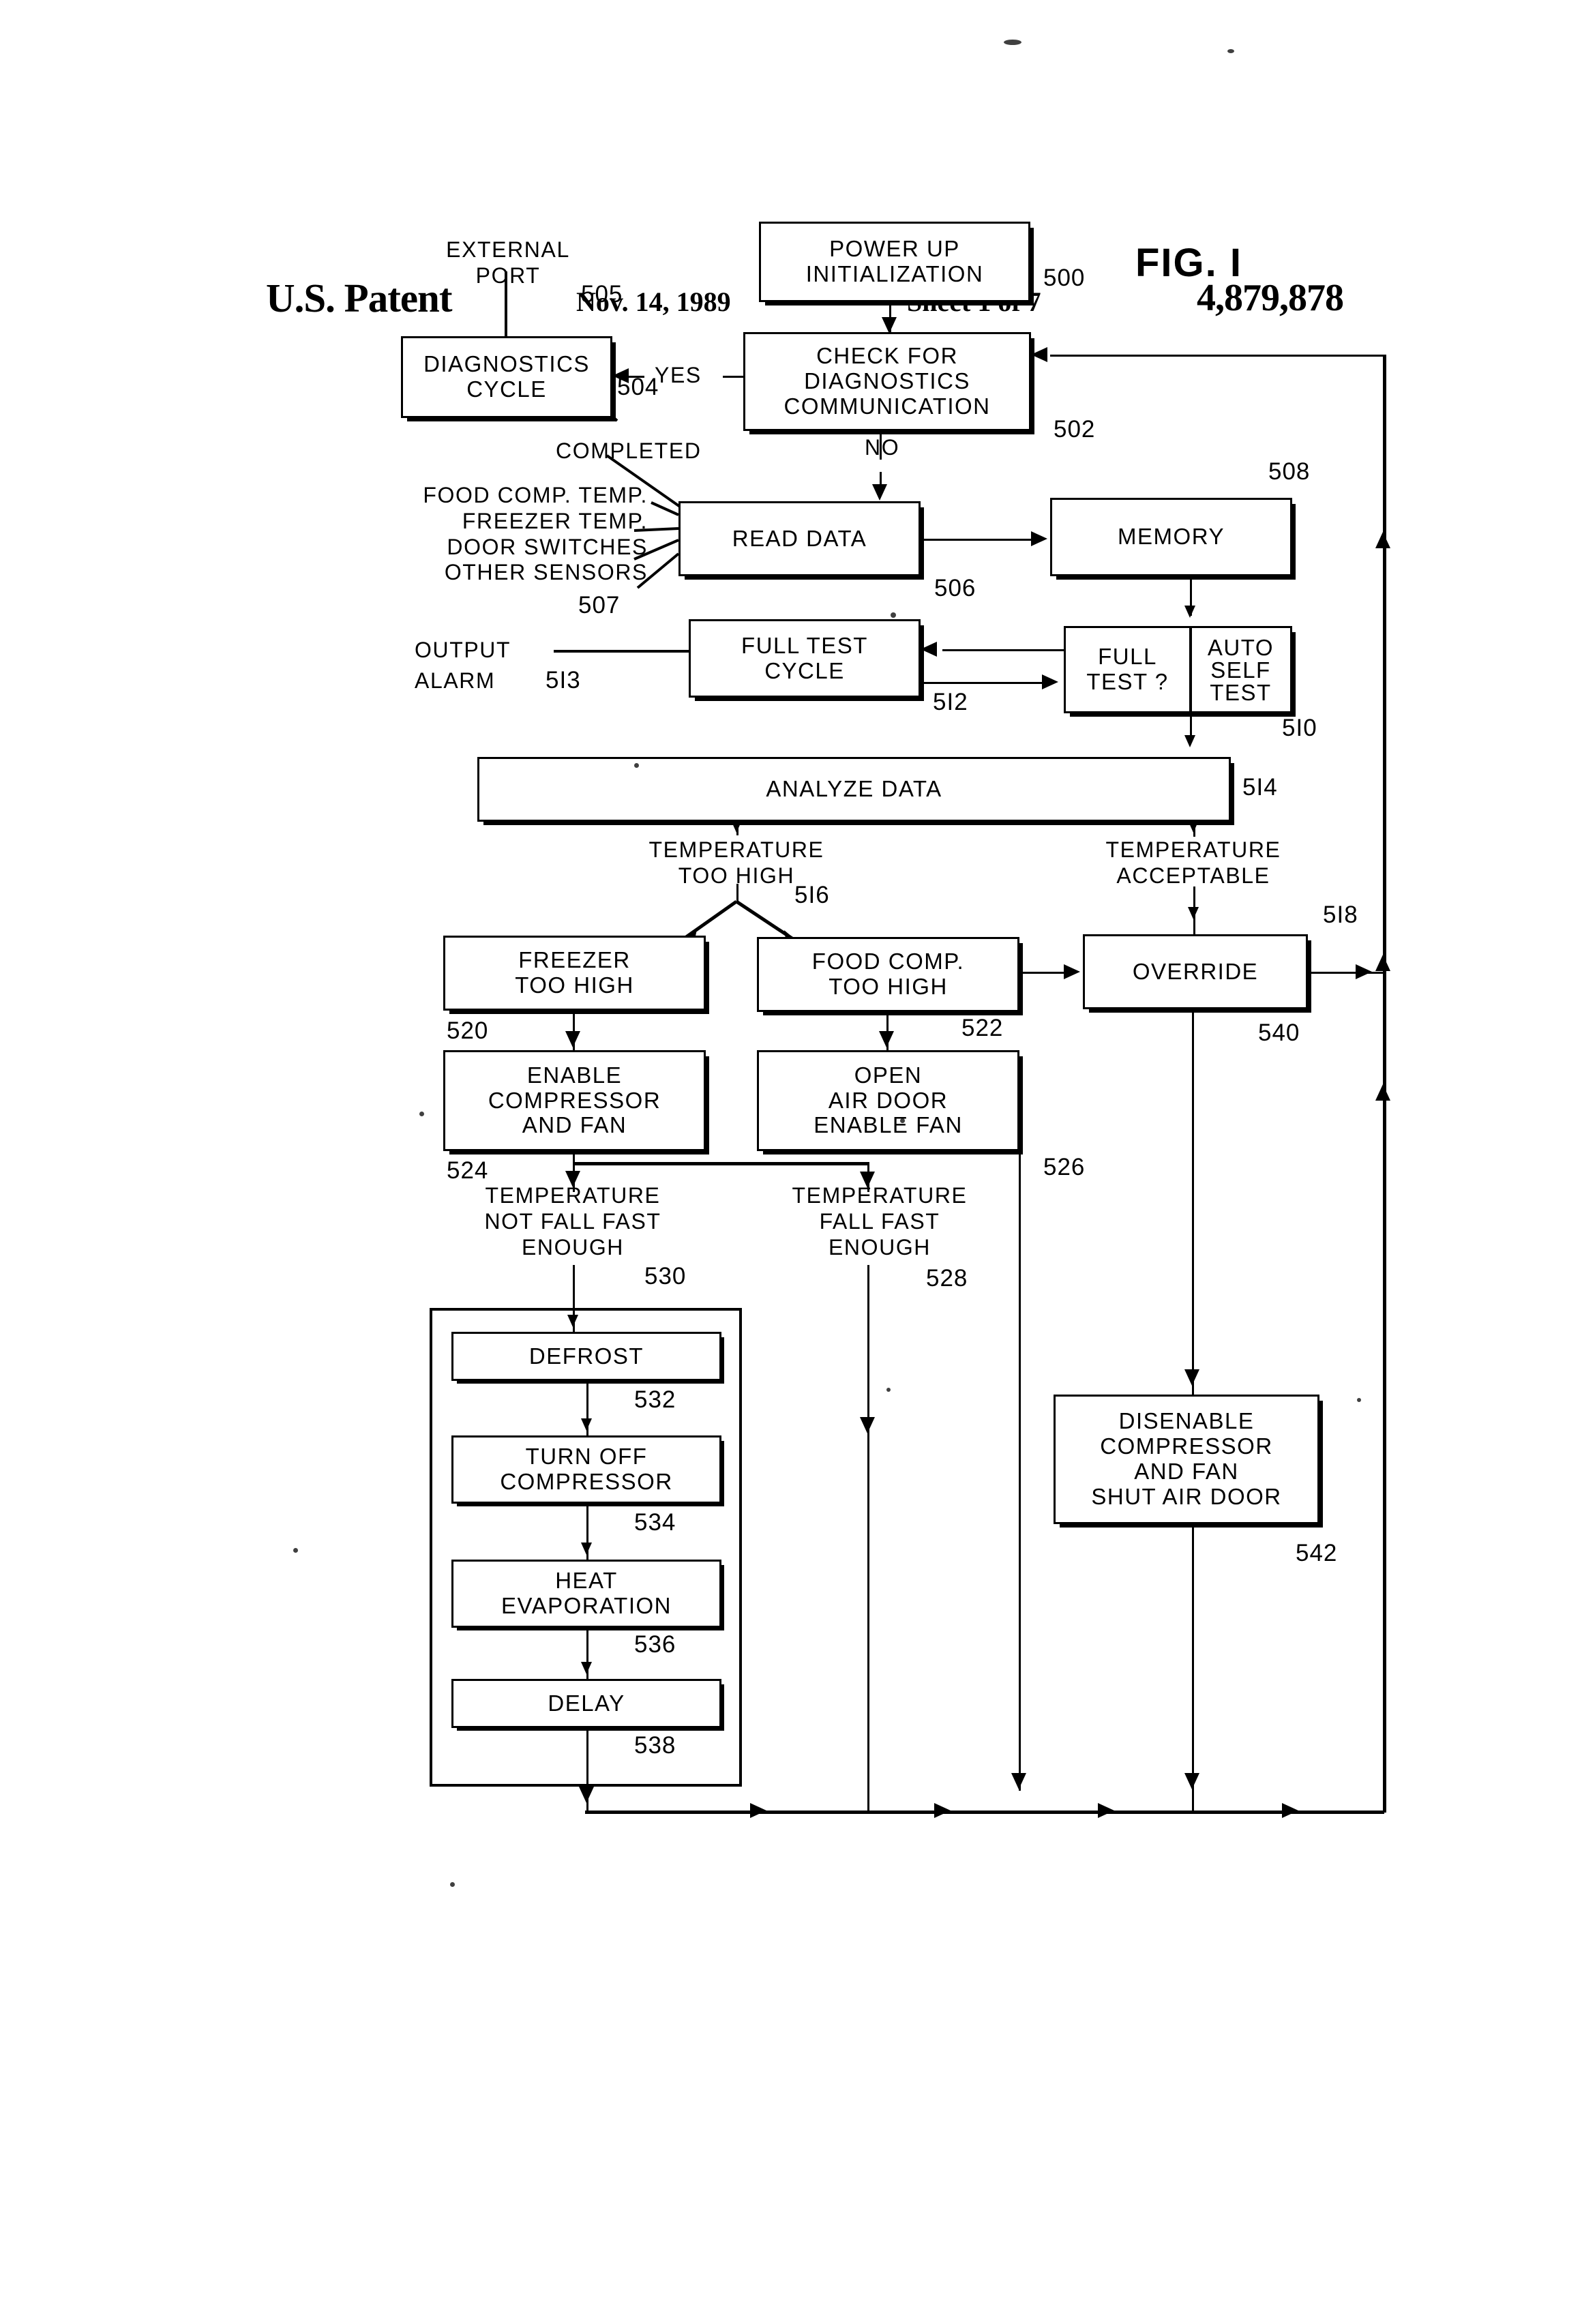  I want to click on ref-512: 5I2, so click(950, 702).